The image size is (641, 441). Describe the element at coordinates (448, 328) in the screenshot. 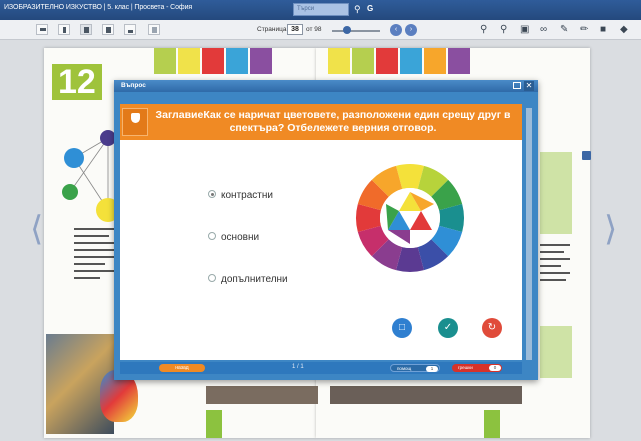

I see `key-icon: ✓` at that location.